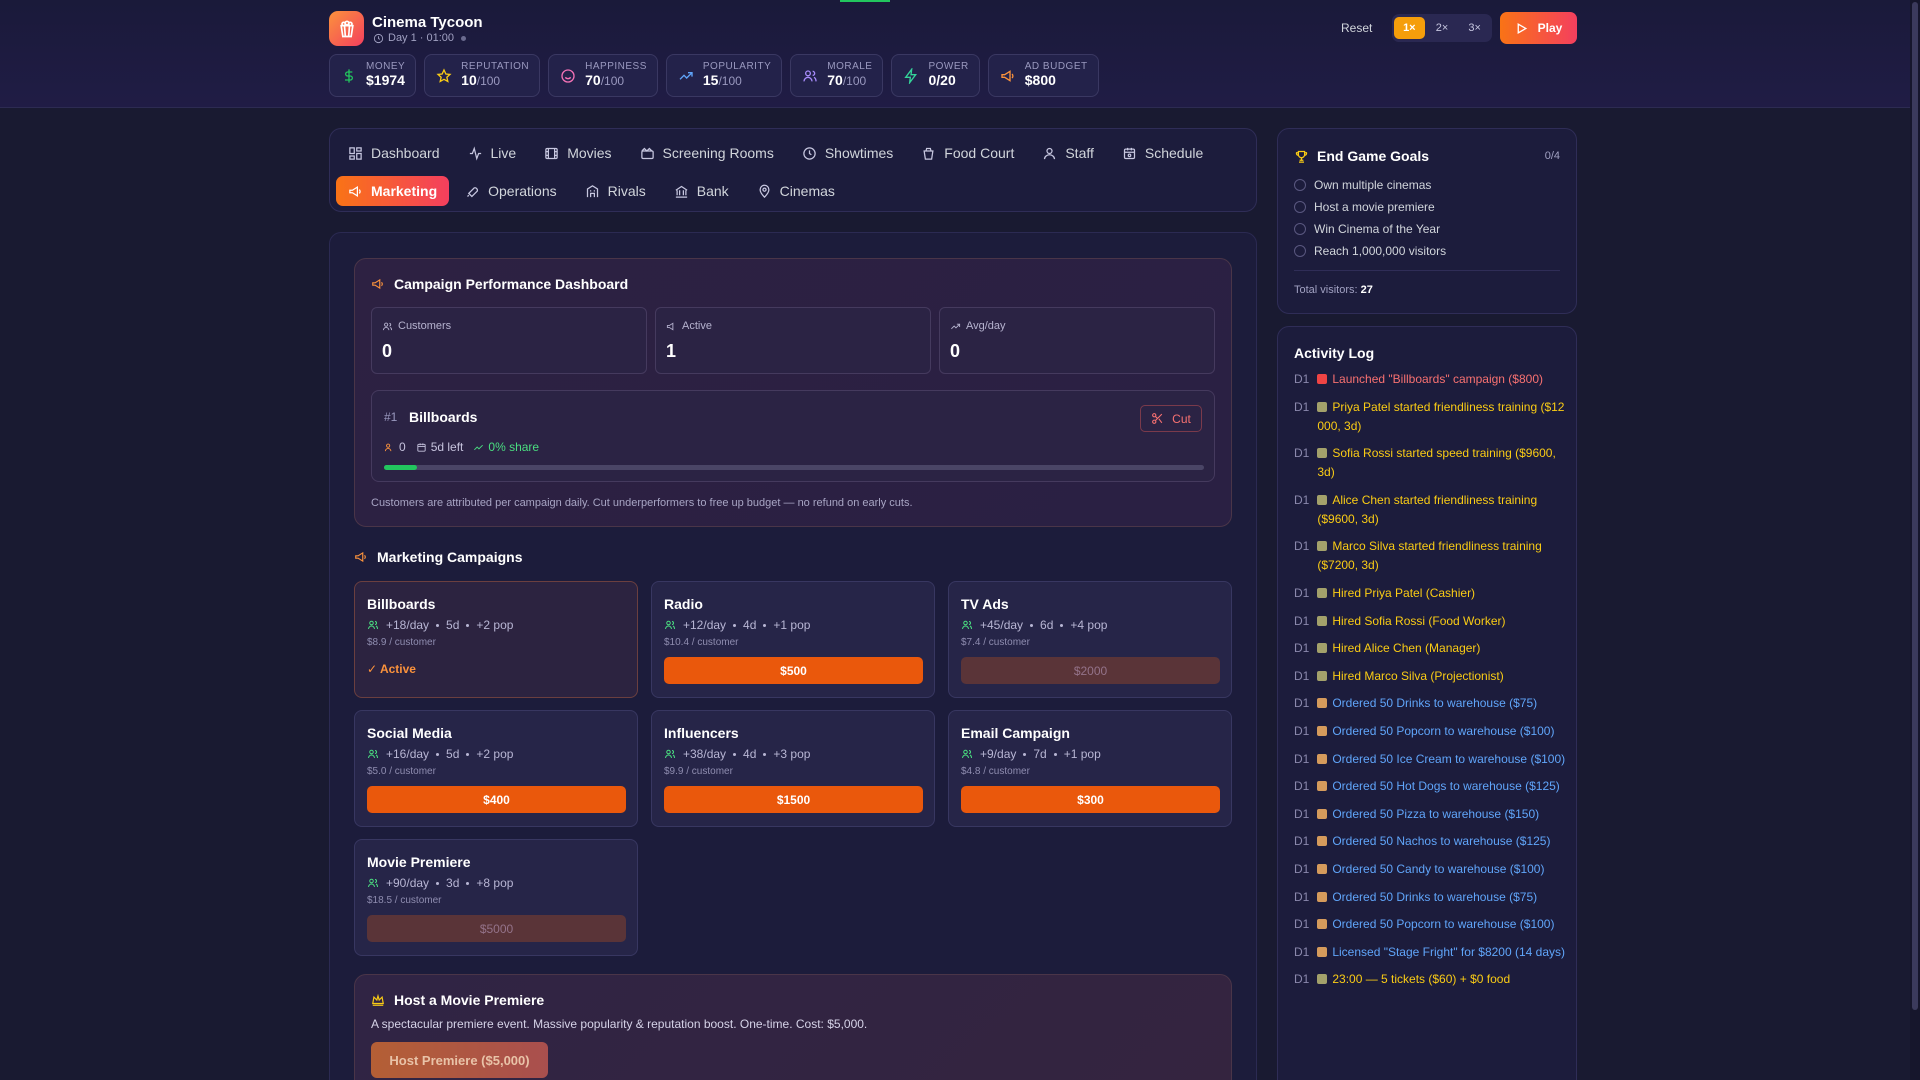  What do you see at coordinates (1356, 28) in the screenshot?
I see `reset-button: Reset` at bounding box center [1356, 28].